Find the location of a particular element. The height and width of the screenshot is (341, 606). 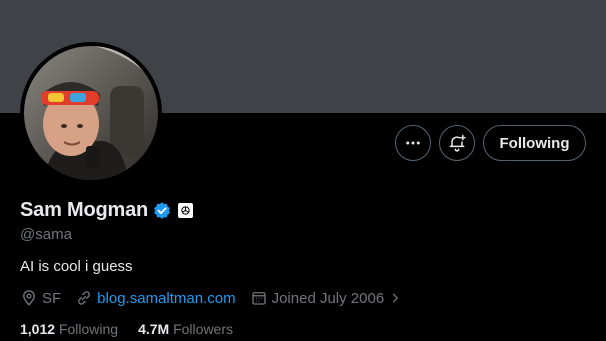

bell-plus-icon is located at coordinates (457, 143).